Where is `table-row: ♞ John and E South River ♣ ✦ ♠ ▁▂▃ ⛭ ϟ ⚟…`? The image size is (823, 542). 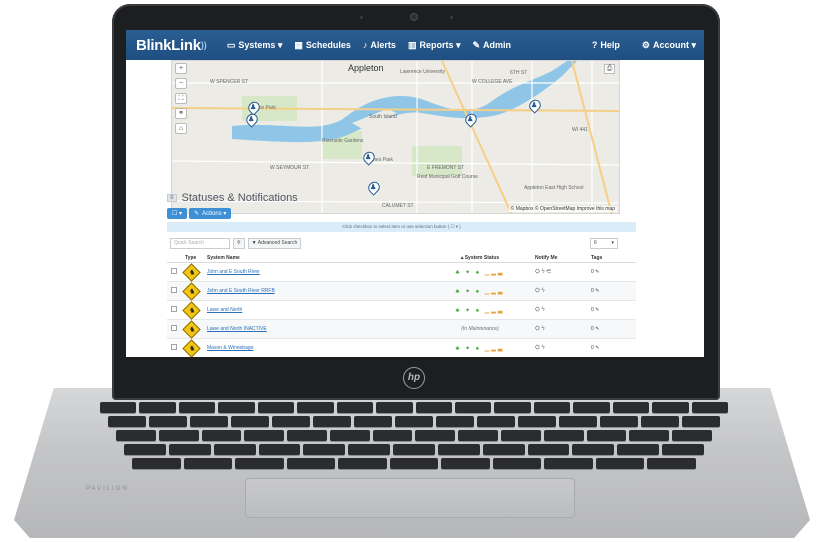
table-row: ♞ John and E South River ♣ ✦ ♠ ▁▂▃ ⛭ ϟ ⚟… is located at coordinates (401, 272).